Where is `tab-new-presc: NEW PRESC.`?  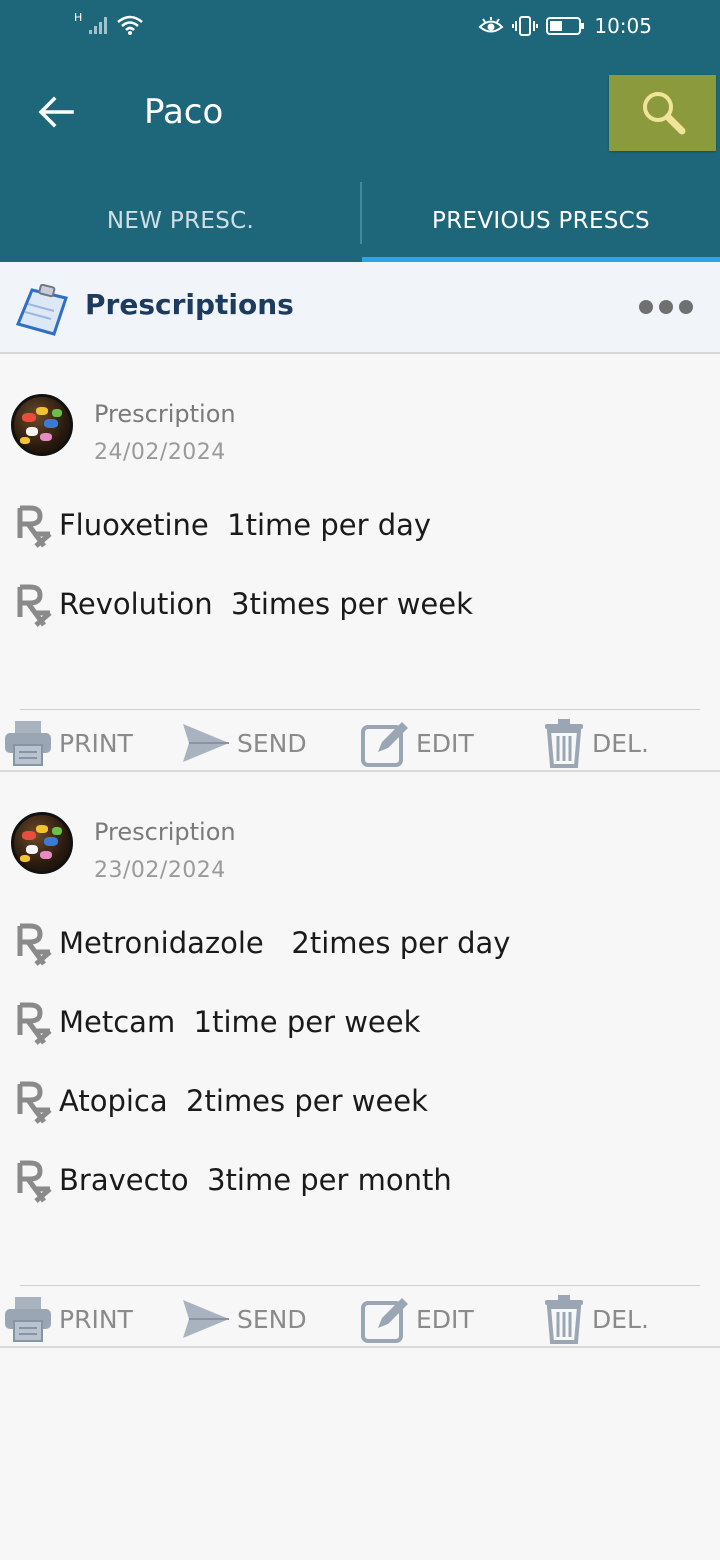 tab-new-presc: NEW PRESC. is located at coordinates (180, 221).